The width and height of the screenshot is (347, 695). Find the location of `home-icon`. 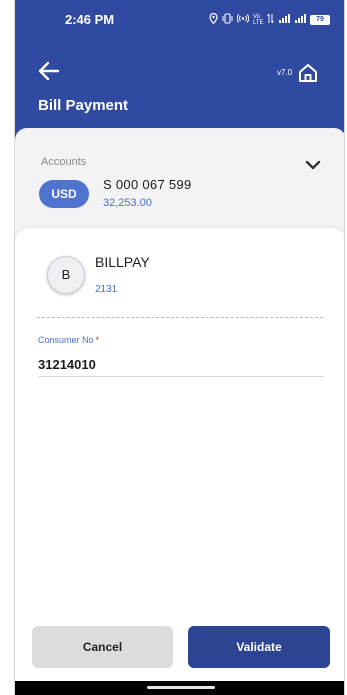

home-icon is located at coordinates (308, 73).